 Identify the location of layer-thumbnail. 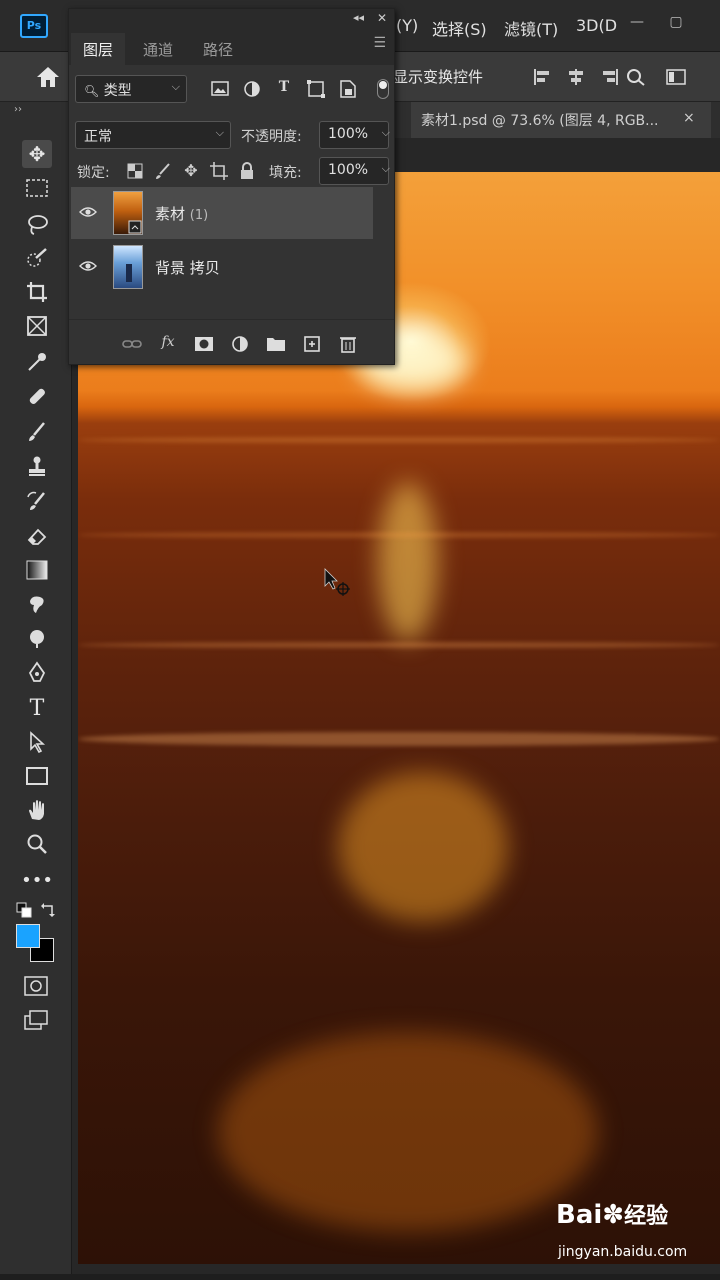
(128, 267).